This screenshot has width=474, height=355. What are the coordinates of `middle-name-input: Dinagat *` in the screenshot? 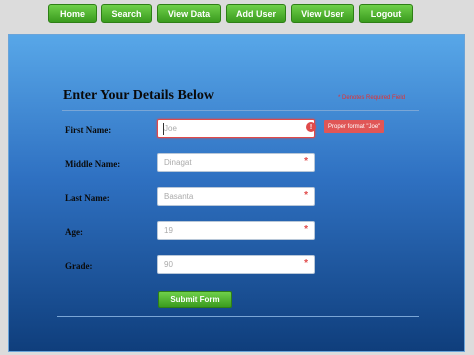 It's located at (236, 162).